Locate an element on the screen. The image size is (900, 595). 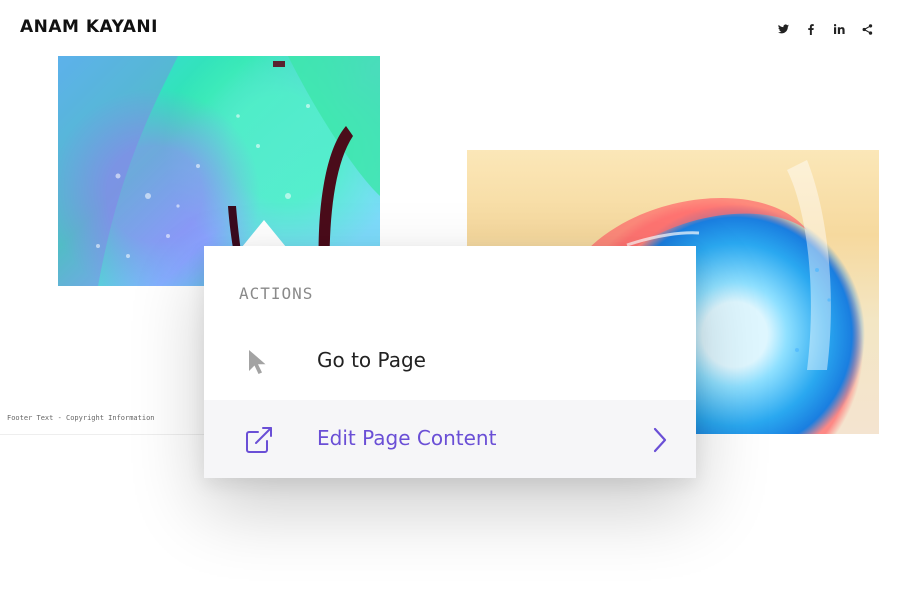
menu-item-label: Go to Page is located at coordinates (371, 360).